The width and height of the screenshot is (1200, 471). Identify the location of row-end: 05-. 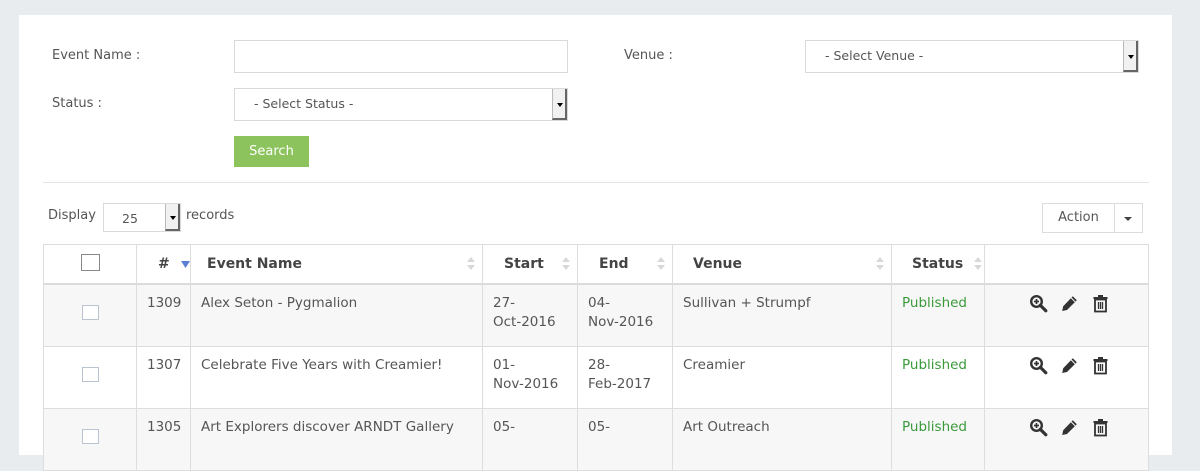
(625, 439).